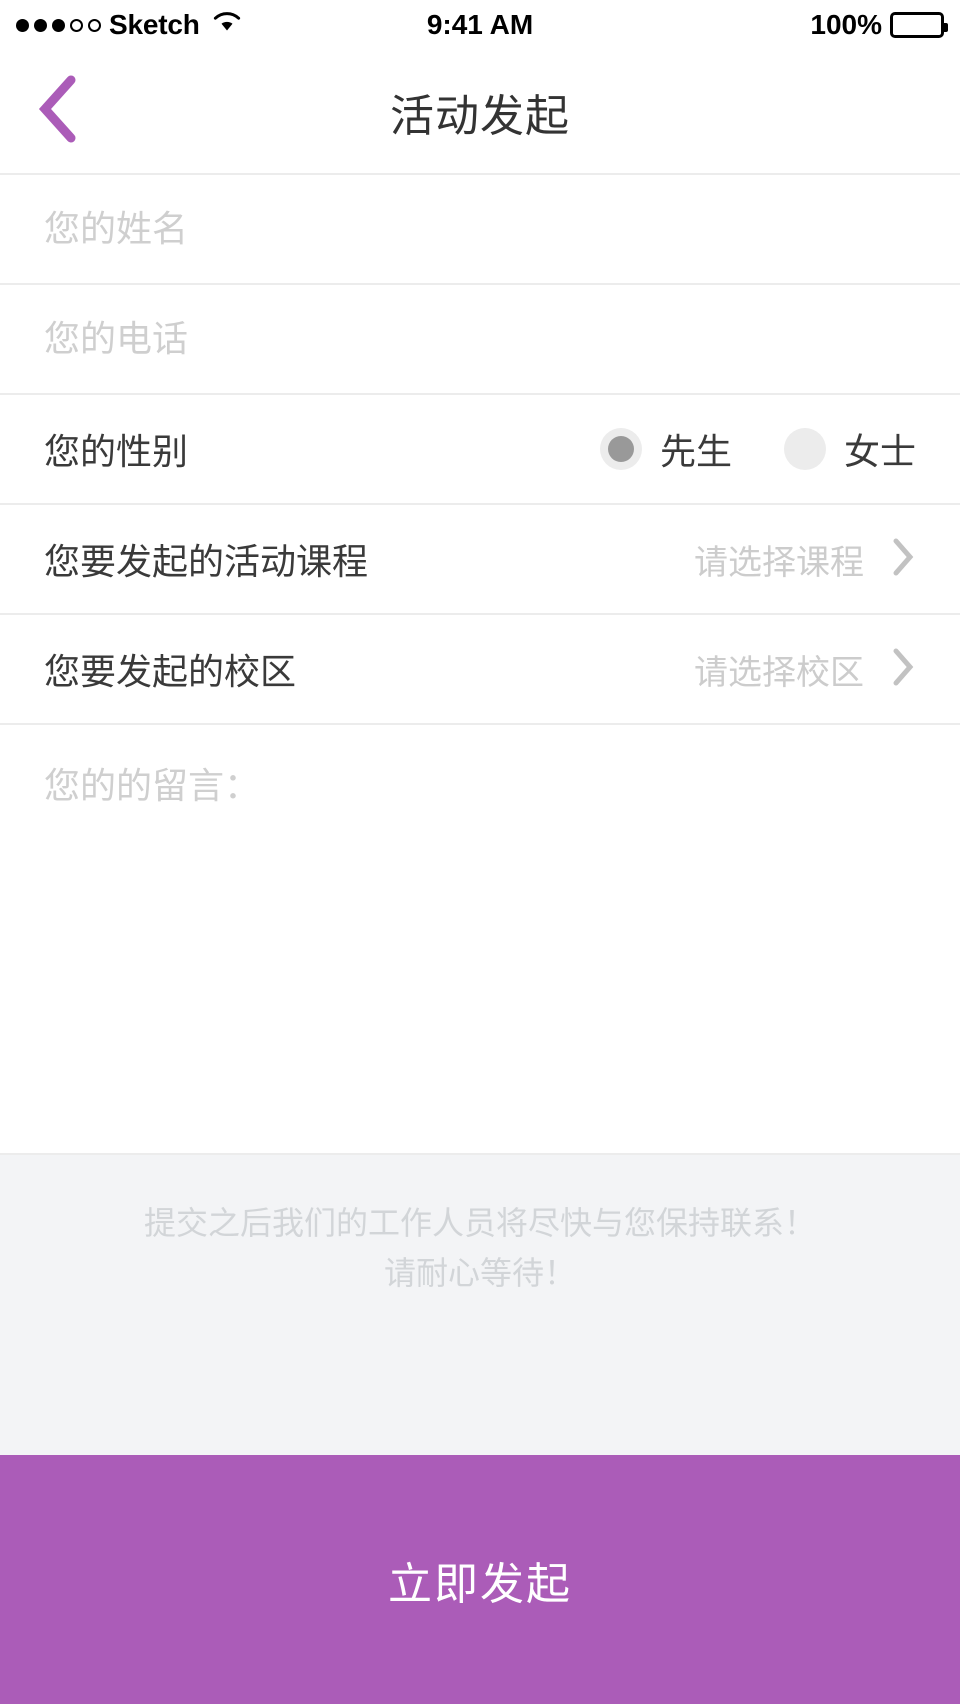  What do you see at coordinates (479, 1272) in the screenshot?
I see `note-line-2: 请耐心等待！` at bounding box center [479, 1272].